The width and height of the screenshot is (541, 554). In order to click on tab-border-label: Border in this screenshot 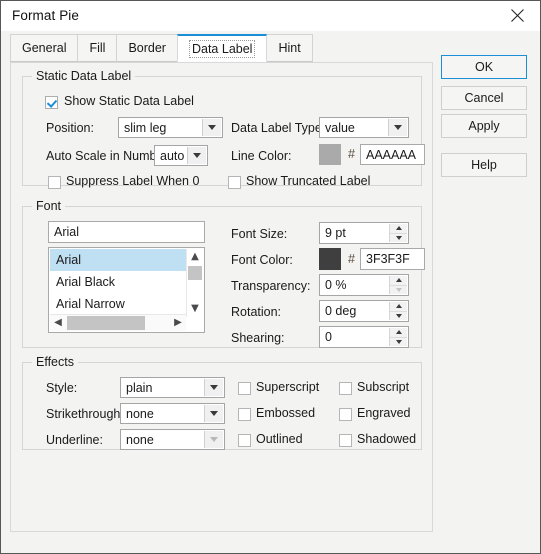, I will do `click(147, 48)`.